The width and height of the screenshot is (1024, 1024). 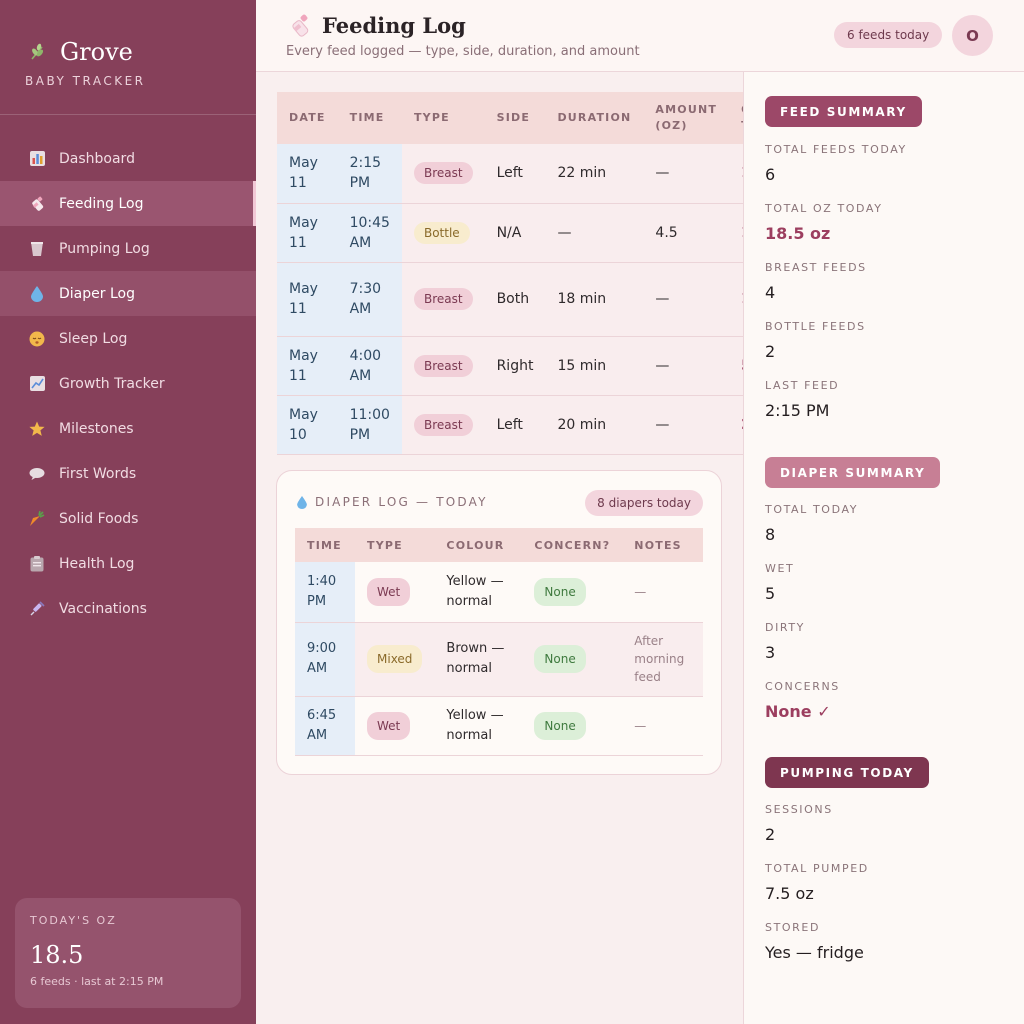 I want to click on sidebar-item-dashboard: Dashboard, so click(x=128, y=158).